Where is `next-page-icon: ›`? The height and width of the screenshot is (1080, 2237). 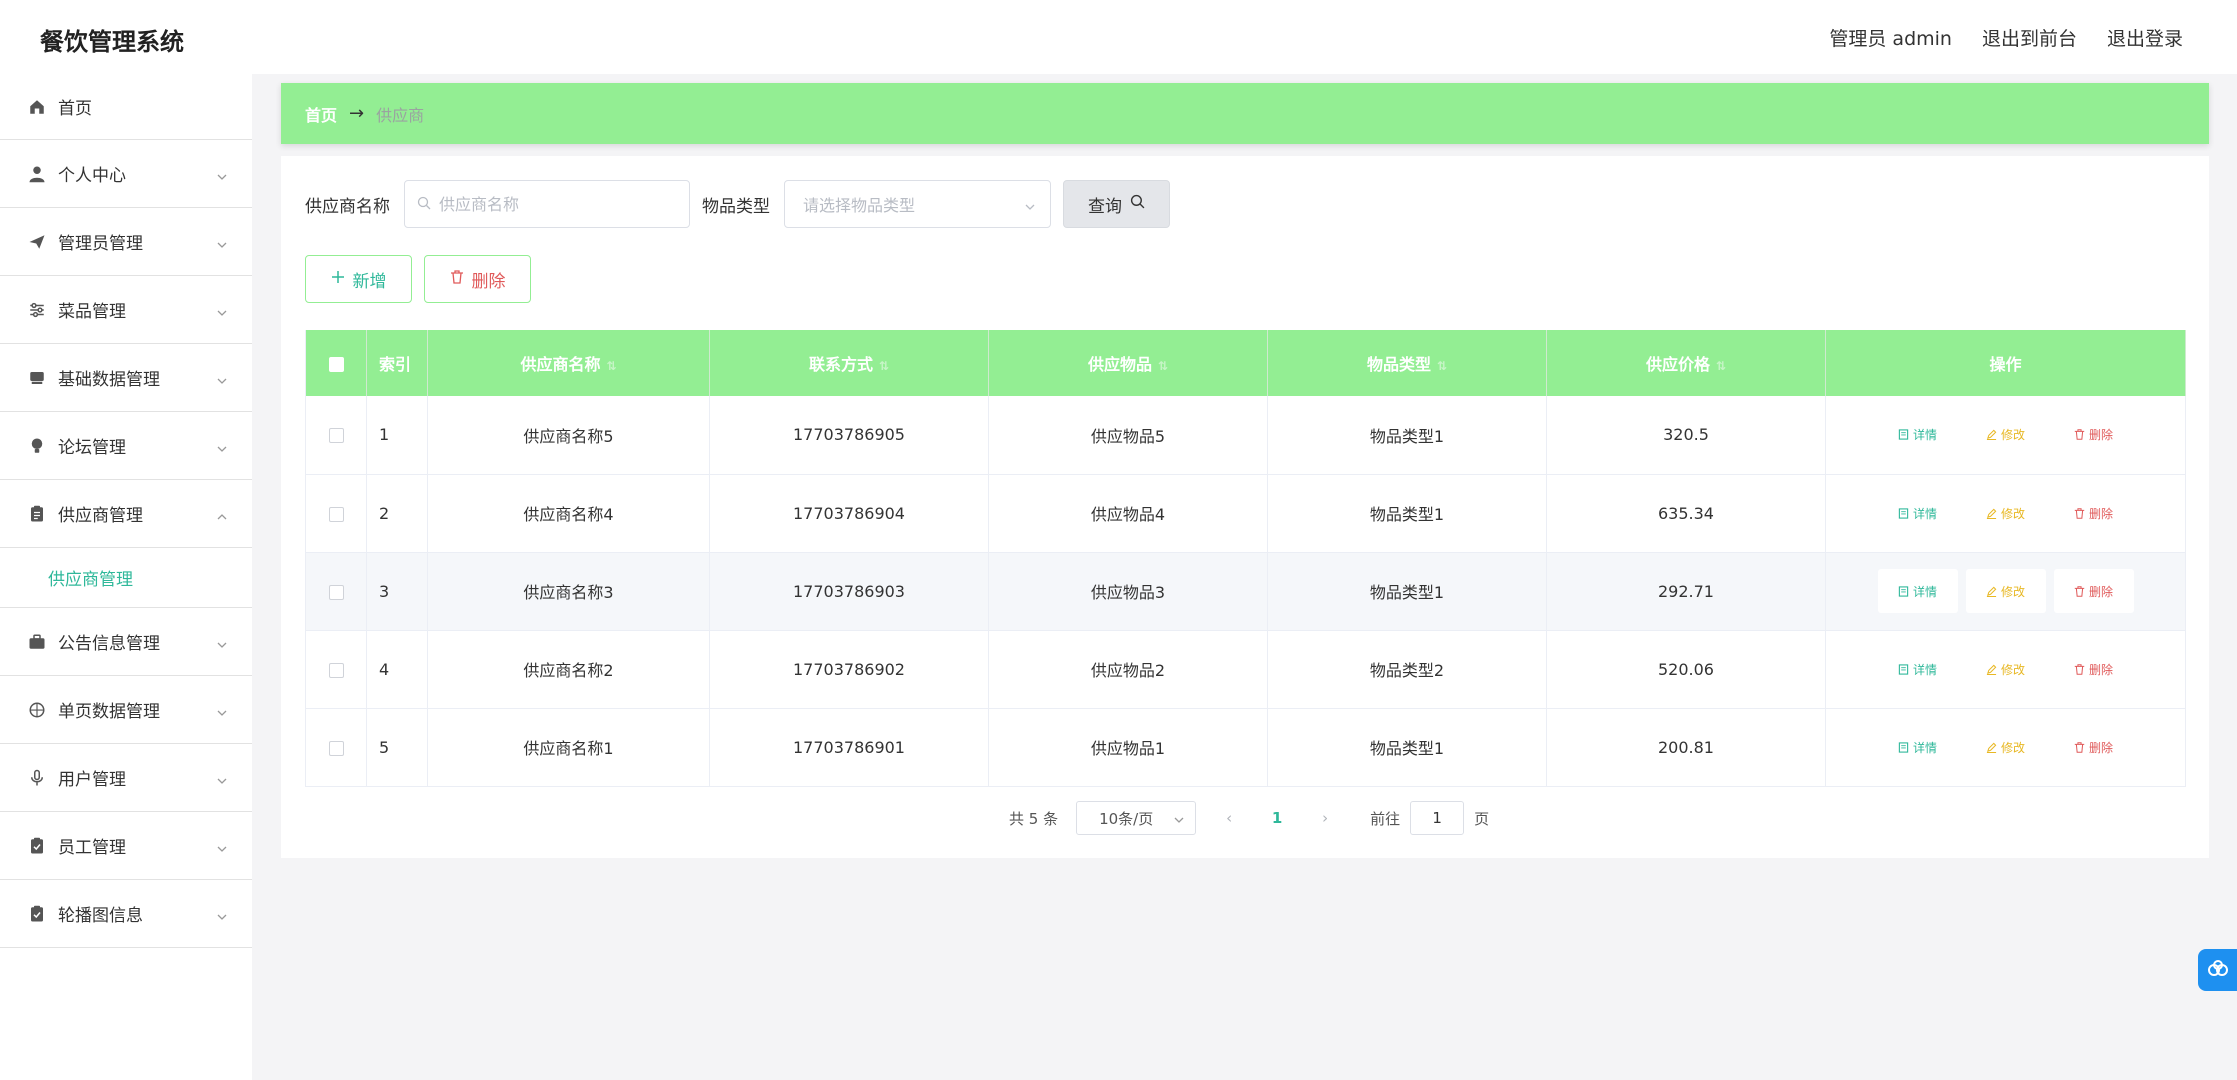 next-page-icon: › is located at coordinates (1325, 818).